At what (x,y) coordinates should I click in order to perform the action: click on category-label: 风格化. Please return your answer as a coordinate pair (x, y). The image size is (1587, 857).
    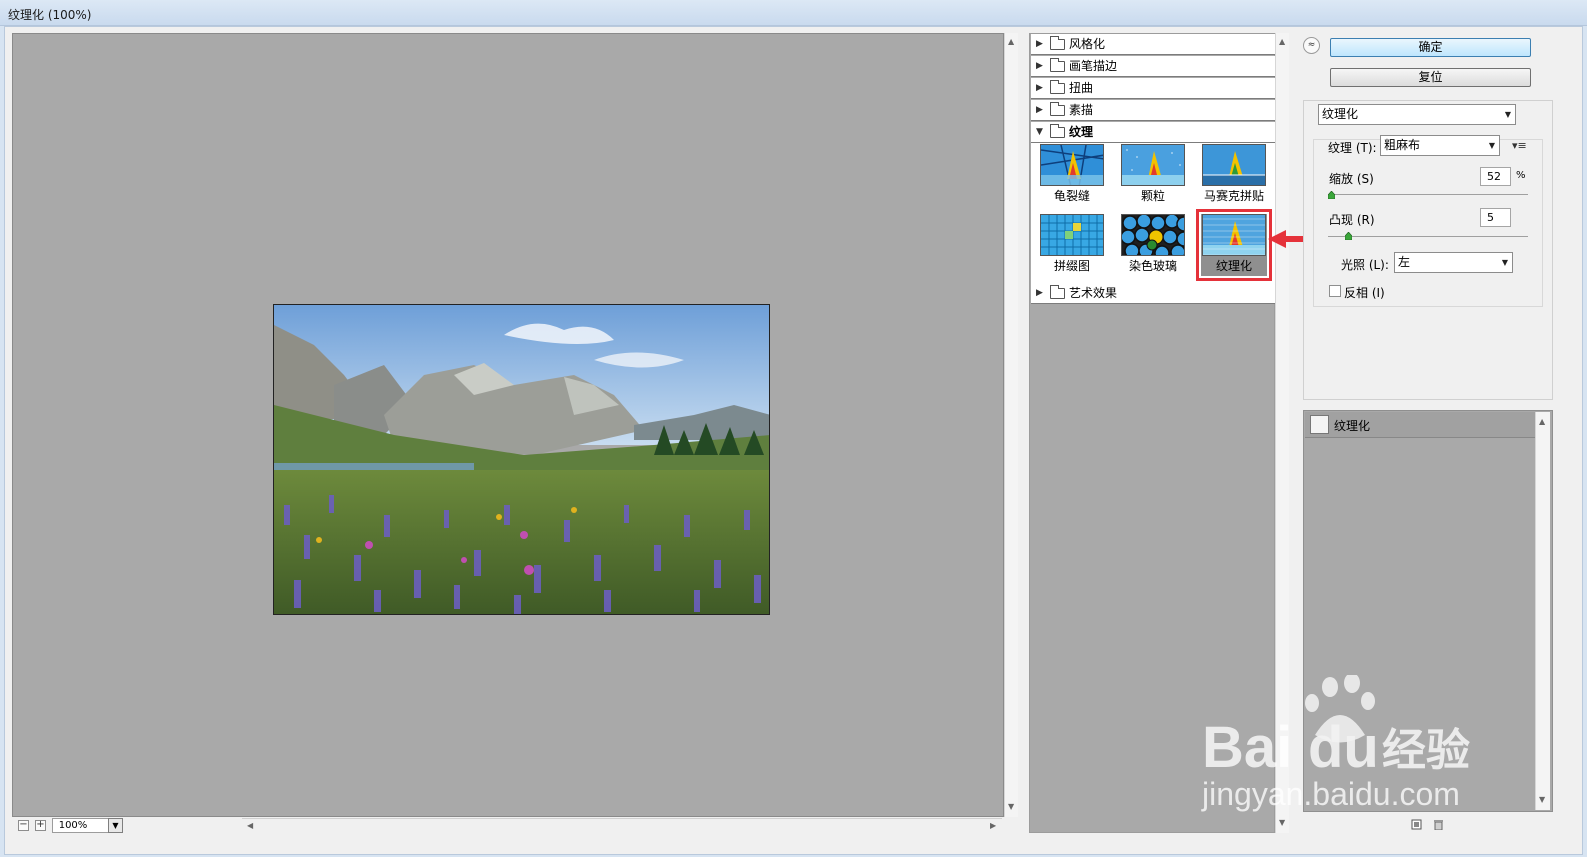
    Looking at the image, I should click on (1087, 44).